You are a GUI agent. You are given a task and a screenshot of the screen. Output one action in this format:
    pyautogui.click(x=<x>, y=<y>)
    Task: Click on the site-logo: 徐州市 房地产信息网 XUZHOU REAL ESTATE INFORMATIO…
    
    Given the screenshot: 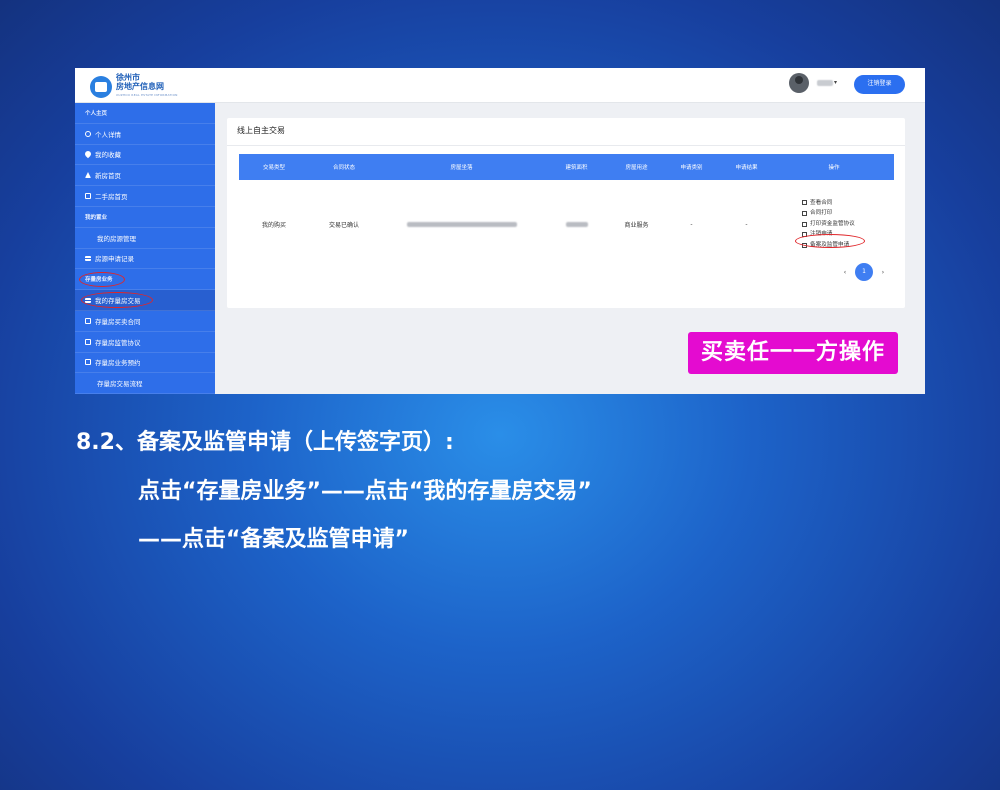 What is the action you would take?
    pyautogui.click(x=134, y=86)
    